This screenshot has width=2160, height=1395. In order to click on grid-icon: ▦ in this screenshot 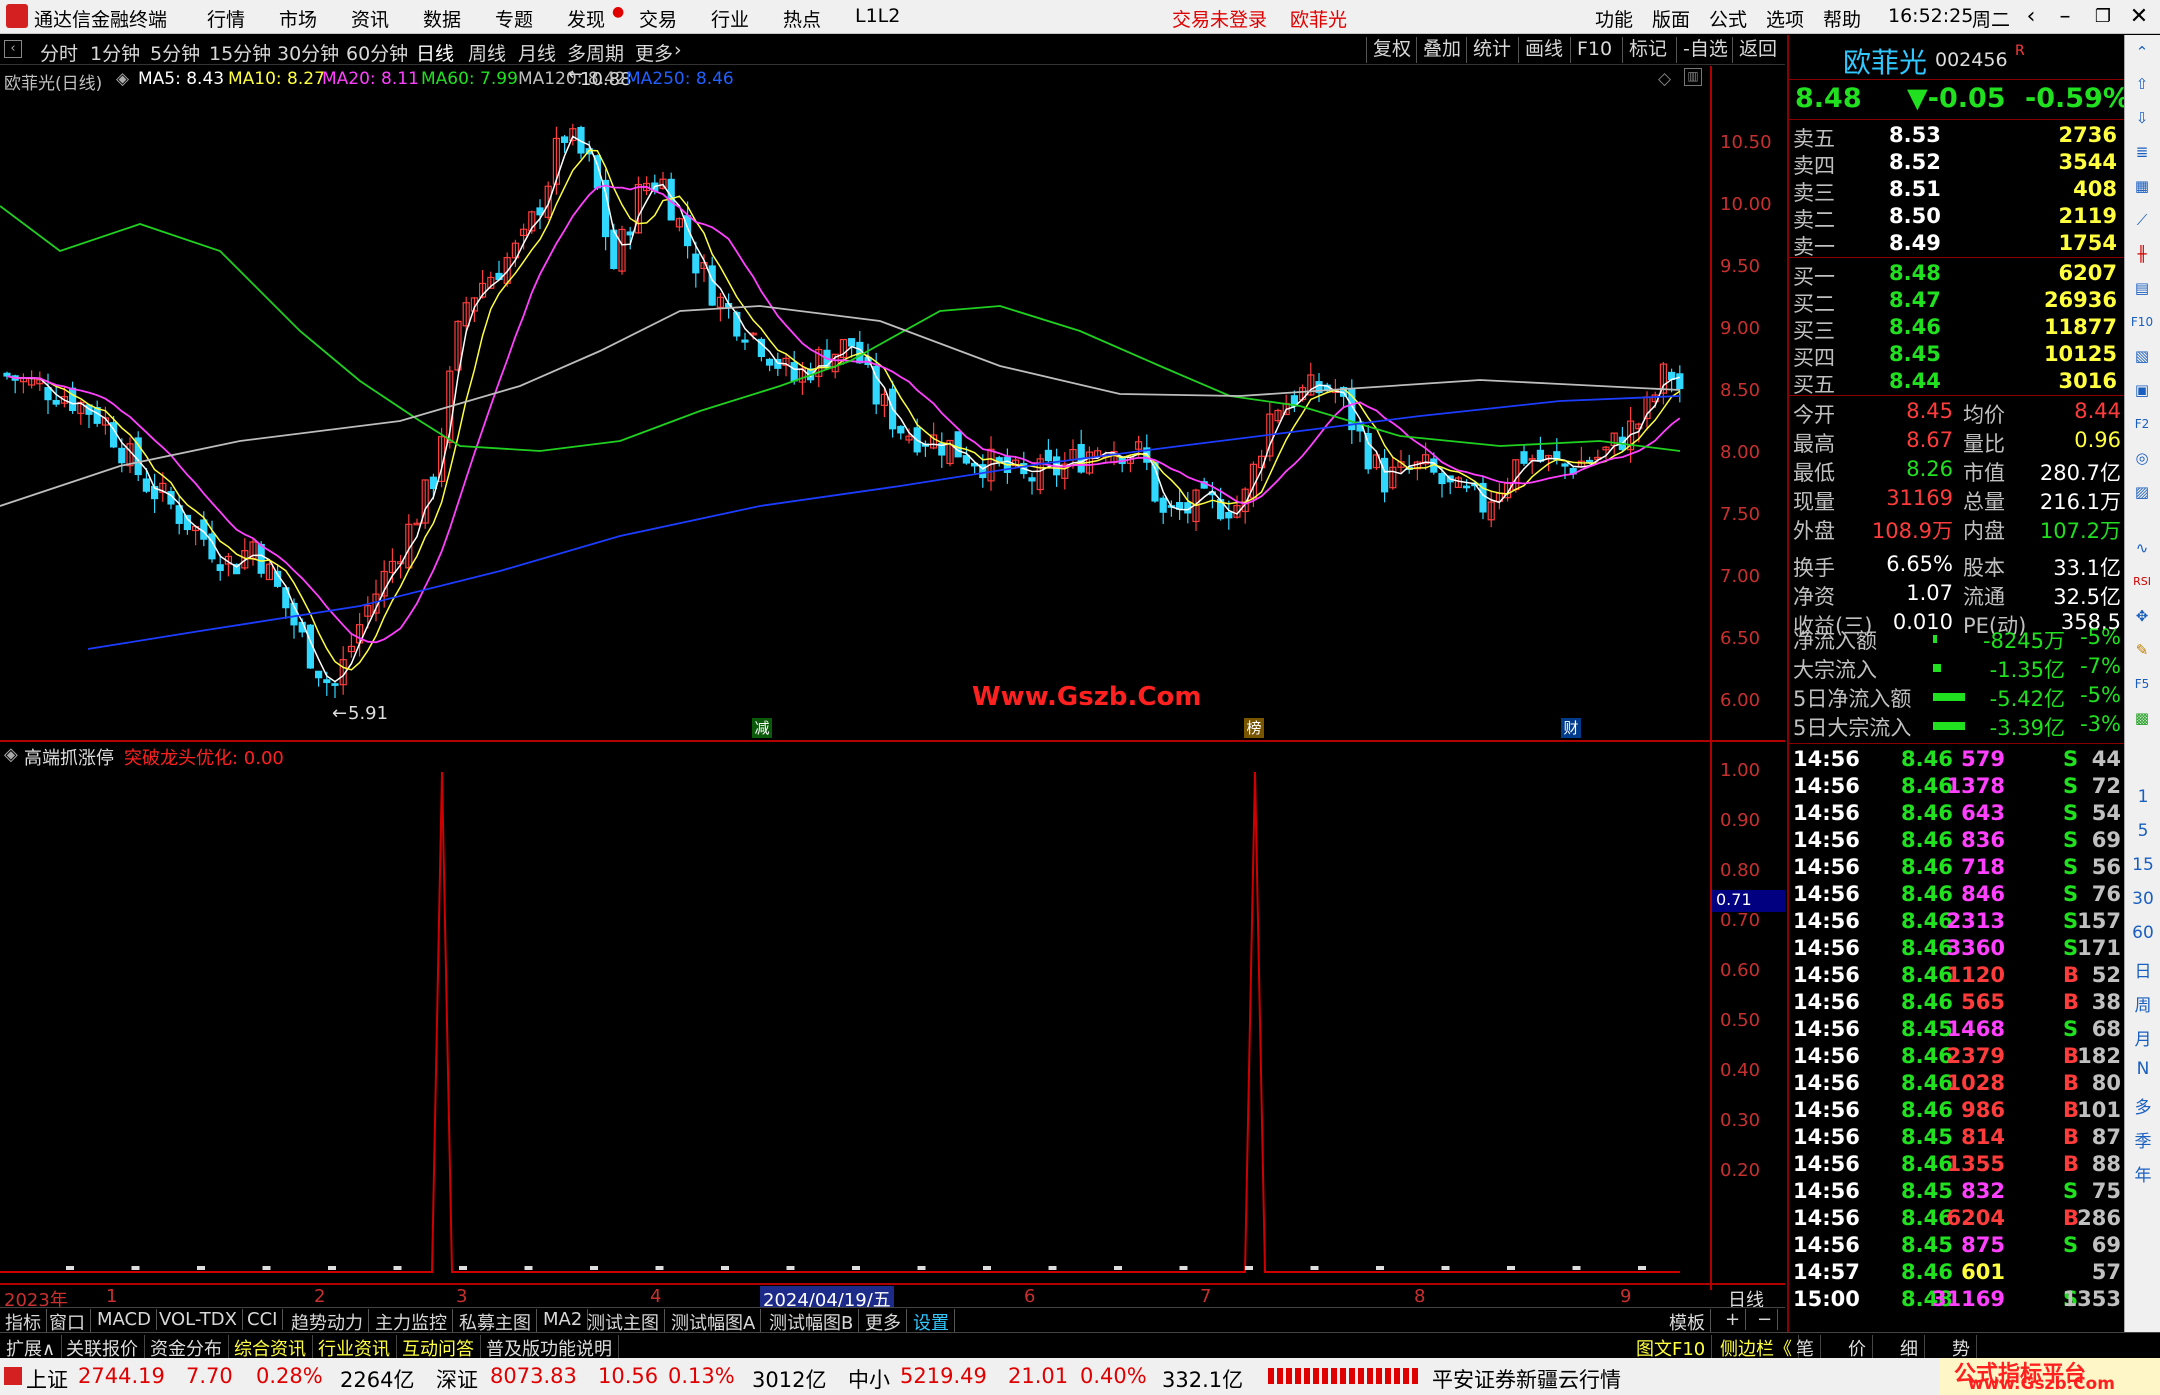, I will do `click(2142, 186)`.